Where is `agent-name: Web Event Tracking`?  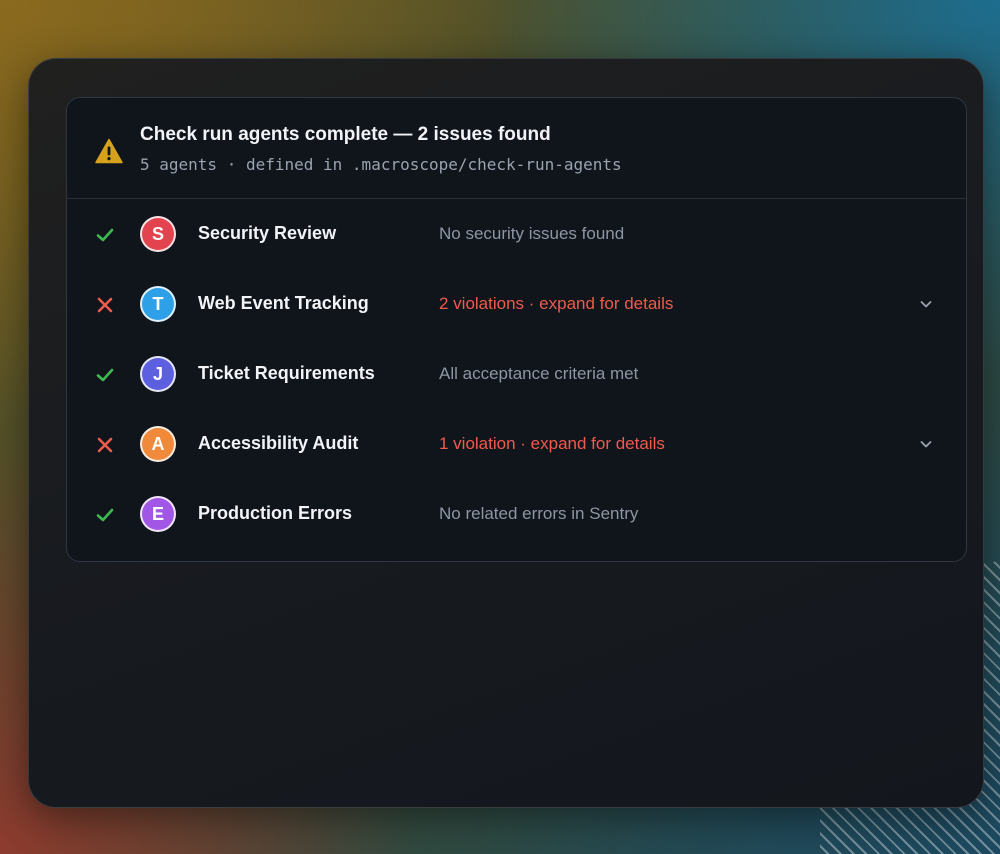
agent-name: Web Event Tracking is located at coordinates (283, 303).